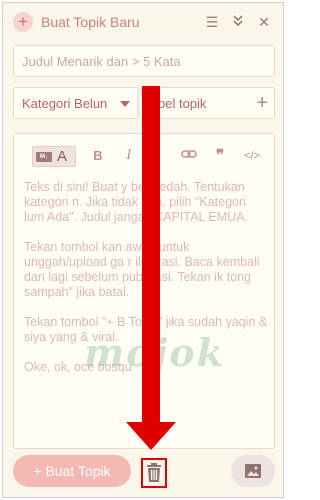 This screenshot has height=500, width=320. Describe the element at coordinates (125, 104) in the screenshot. I see `caret-down-icon` at that location.